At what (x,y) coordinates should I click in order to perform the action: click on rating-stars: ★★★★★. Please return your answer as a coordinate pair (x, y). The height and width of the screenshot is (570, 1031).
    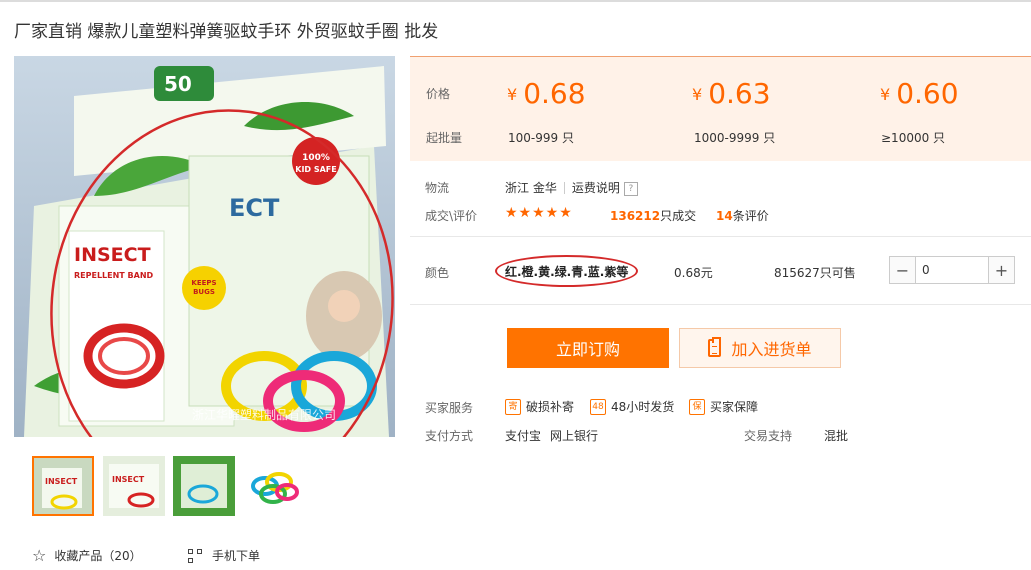
    Looking at the image, I should click on (539, 213).